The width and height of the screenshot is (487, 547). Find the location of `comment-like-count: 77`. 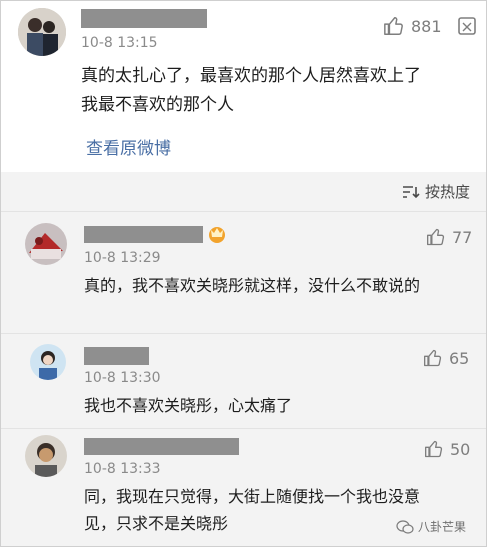

comment-like-count: 77 is located at coordinates (462, 237).